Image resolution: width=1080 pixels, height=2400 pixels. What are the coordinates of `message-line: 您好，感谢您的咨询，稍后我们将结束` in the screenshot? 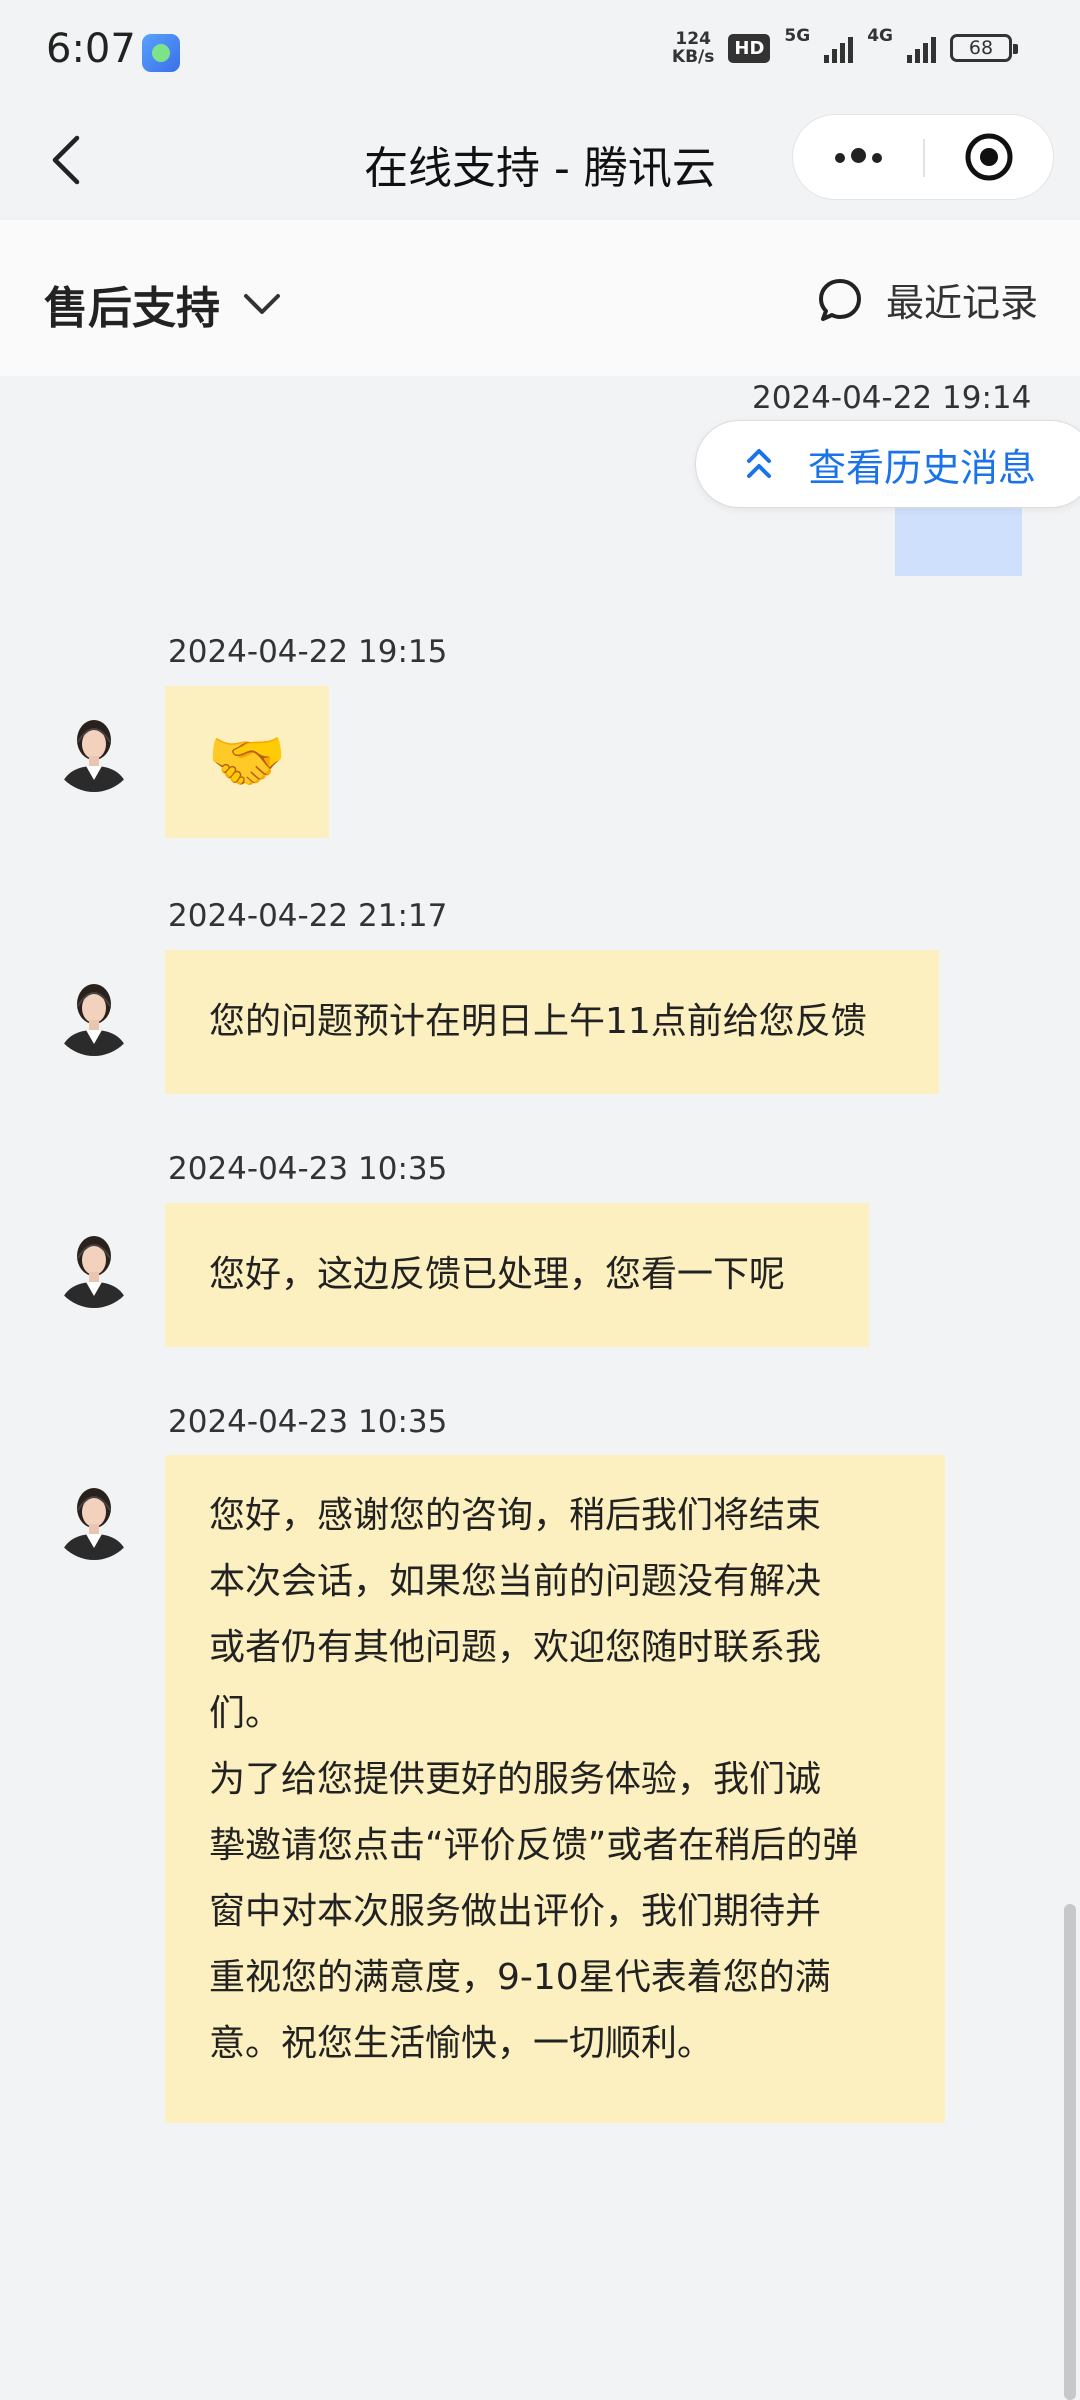 It's located at (515, 1515).